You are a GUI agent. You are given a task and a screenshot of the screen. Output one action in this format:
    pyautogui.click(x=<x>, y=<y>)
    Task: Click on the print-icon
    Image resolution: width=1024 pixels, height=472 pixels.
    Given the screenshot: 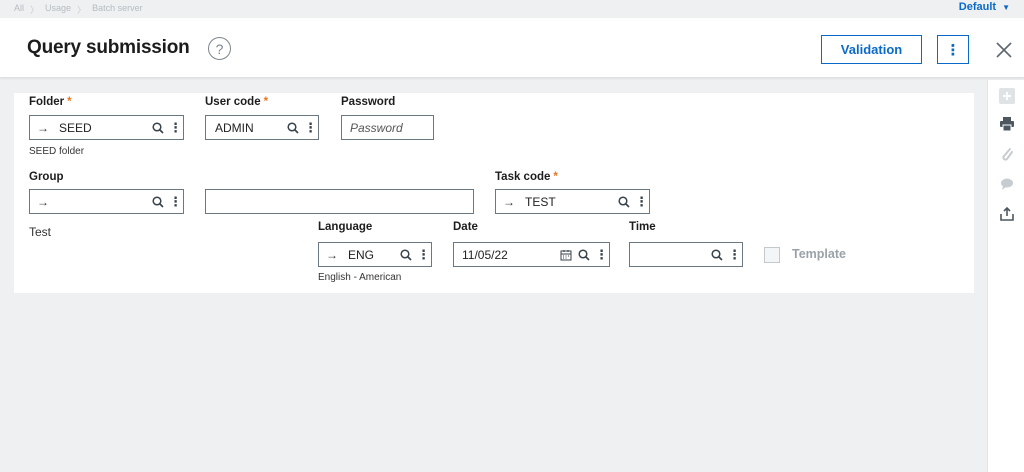 What is the action you would take?
    pyautogui.click(x=1006, y=124)
    